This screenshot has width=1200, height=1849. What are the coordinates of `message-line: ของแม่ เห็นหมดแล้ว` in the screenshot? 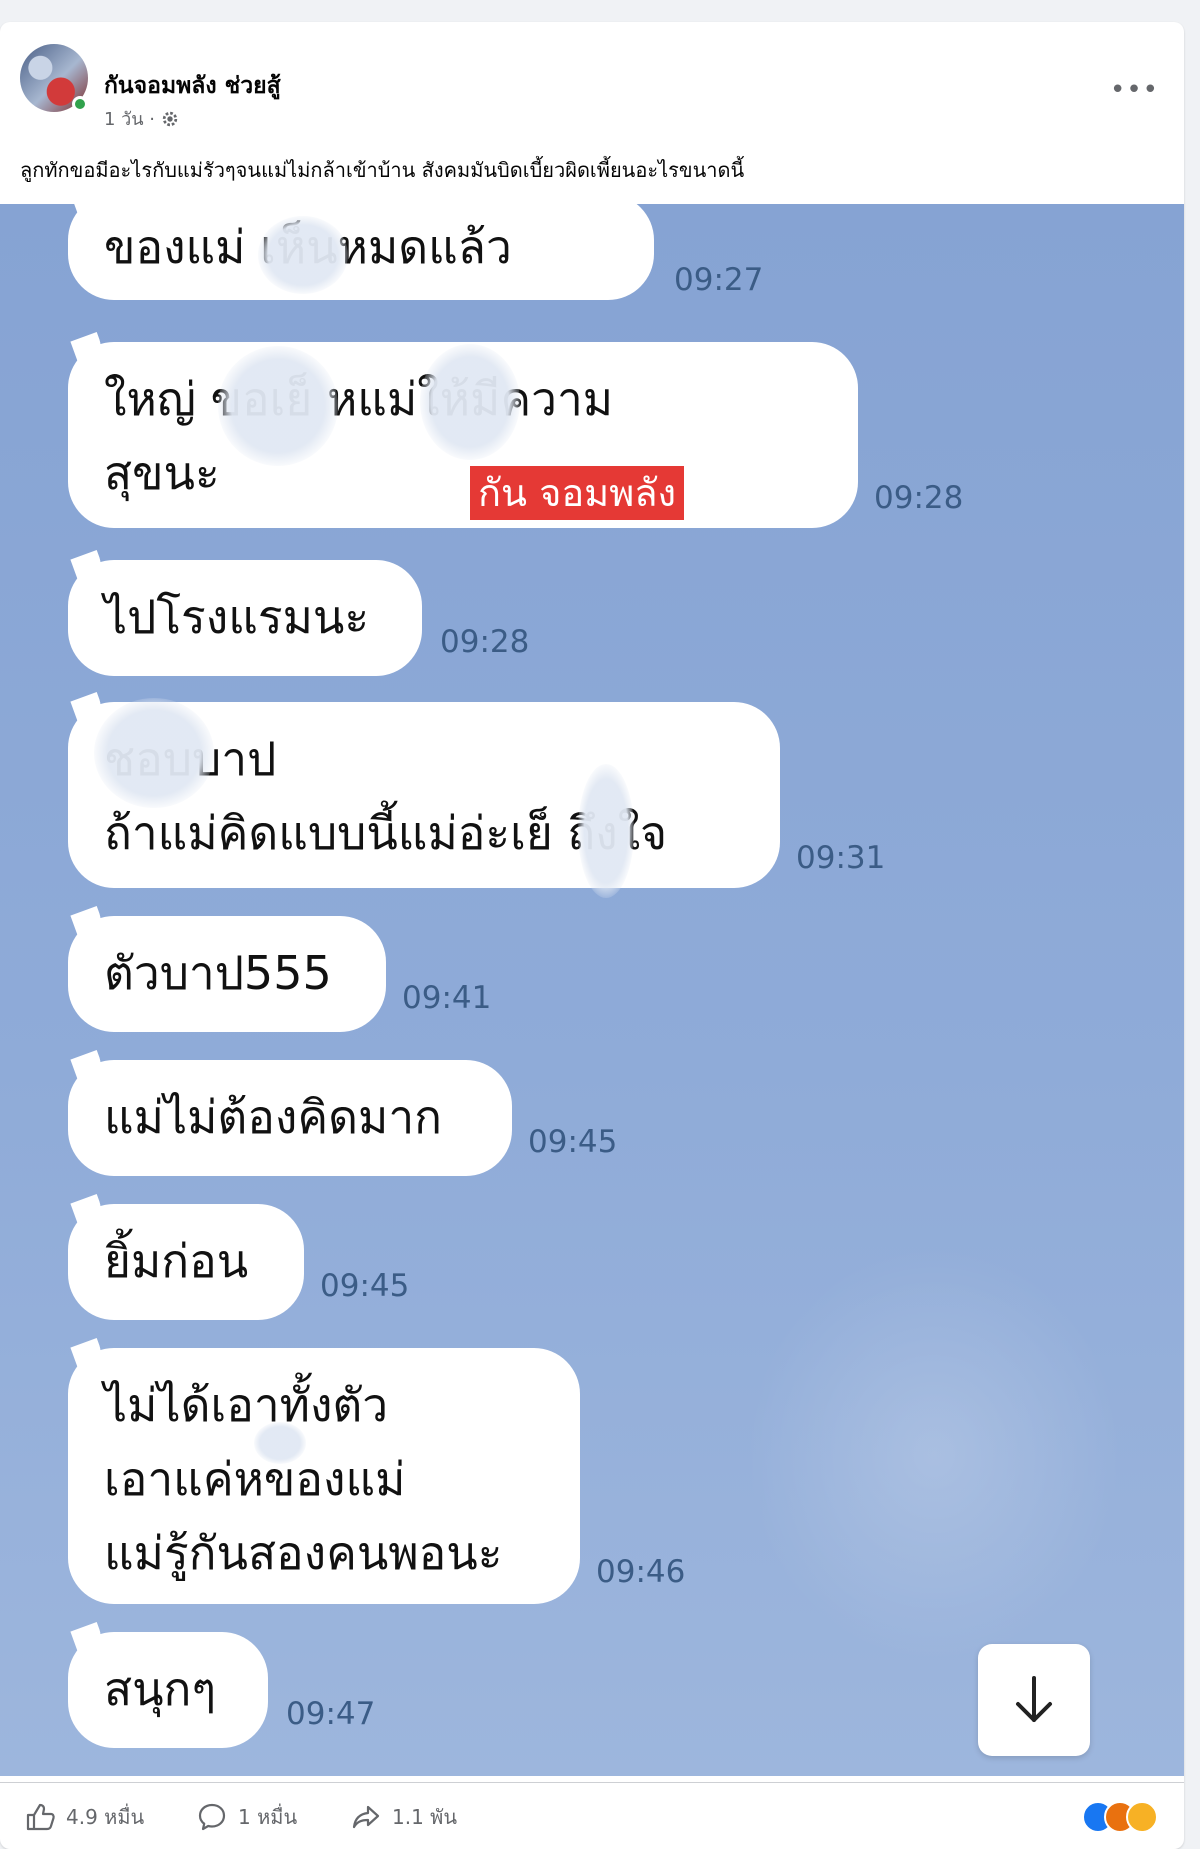 It's located at (308, 247).